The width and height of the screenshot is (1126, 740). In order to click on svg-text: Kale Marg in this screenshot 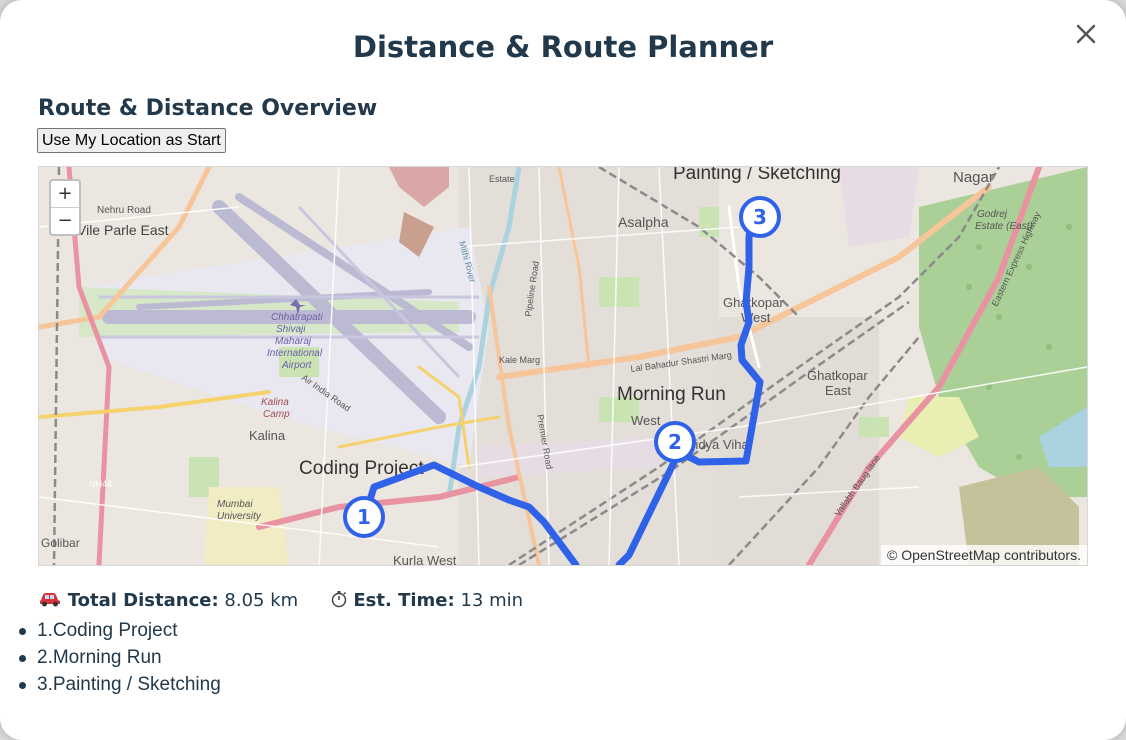, I will do `click(519, 360)`.